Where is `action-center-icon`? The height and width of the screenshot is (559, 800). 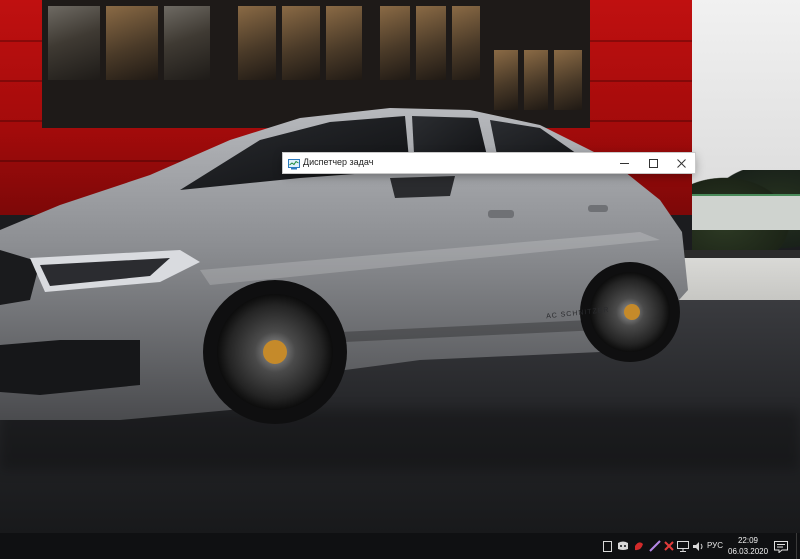
action-center-icon is located at coordinates (781, 547).